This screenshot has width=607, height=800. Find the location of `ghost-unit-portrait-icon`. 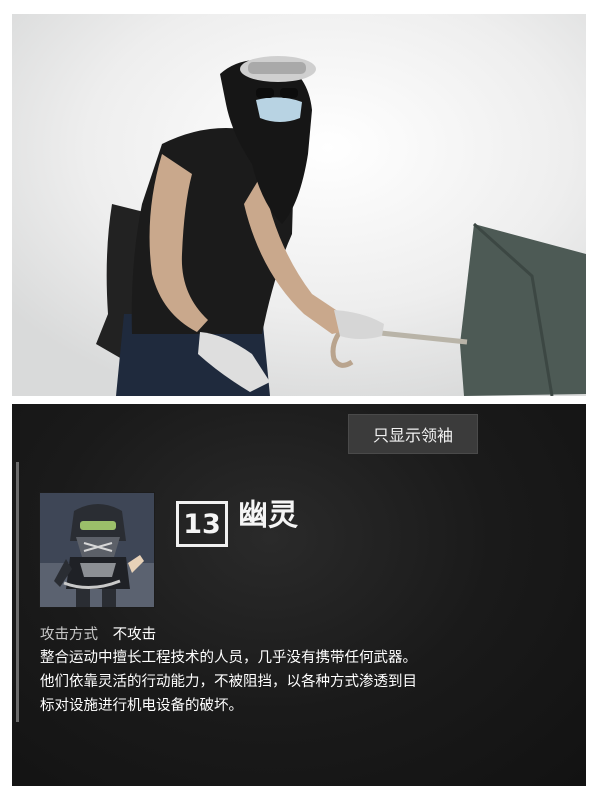

ghost-unit-portrait-icon is located at coordinates (97, 550).